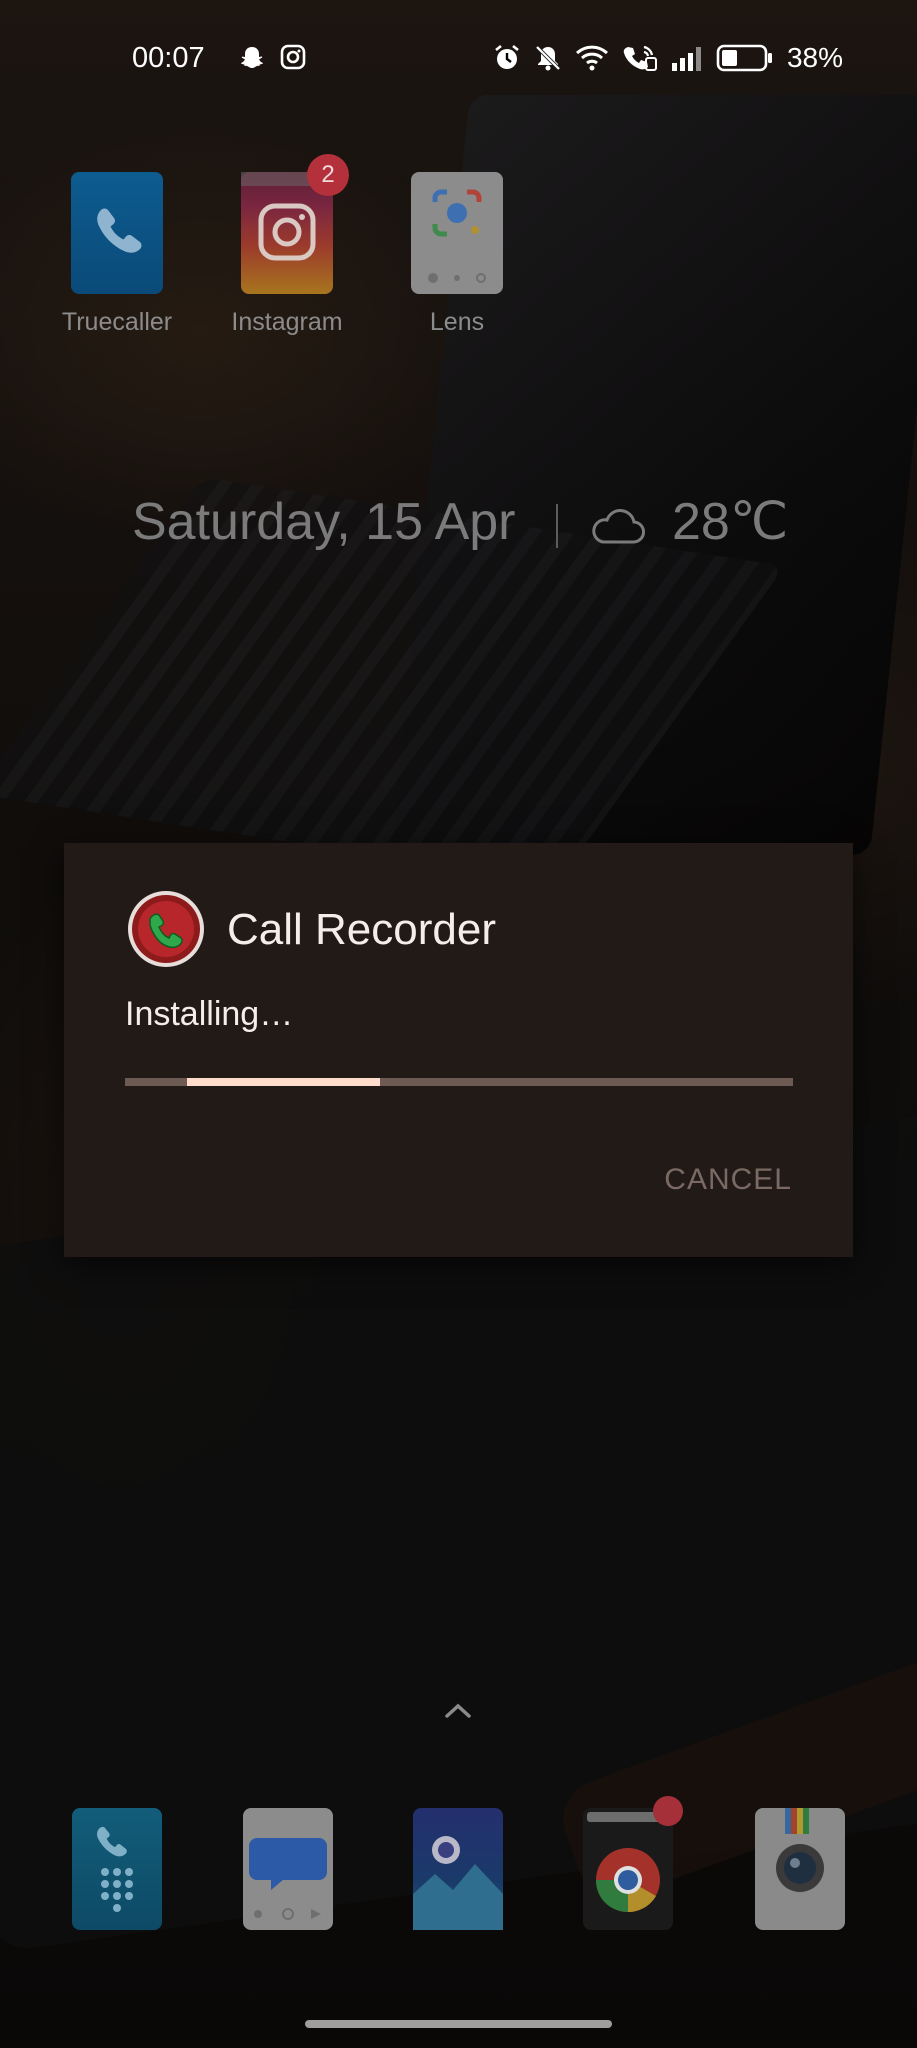  Describe the element at coordinates (557, 526) in the screenshot. I see `widget-divider` at that location.